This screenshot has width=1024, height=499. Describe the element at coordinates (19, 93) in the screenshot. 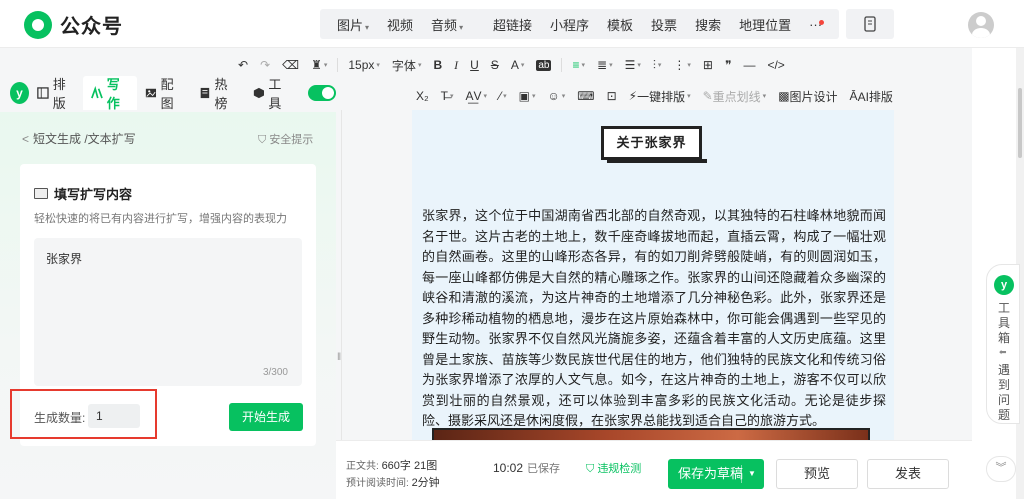

I see `assistant-logo-icon: y` at that location.